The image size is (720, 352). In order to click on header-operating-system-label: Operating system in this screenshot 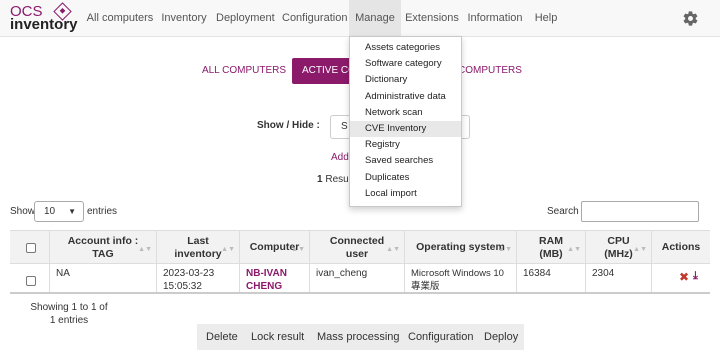, I will do `click(460, 247)`.